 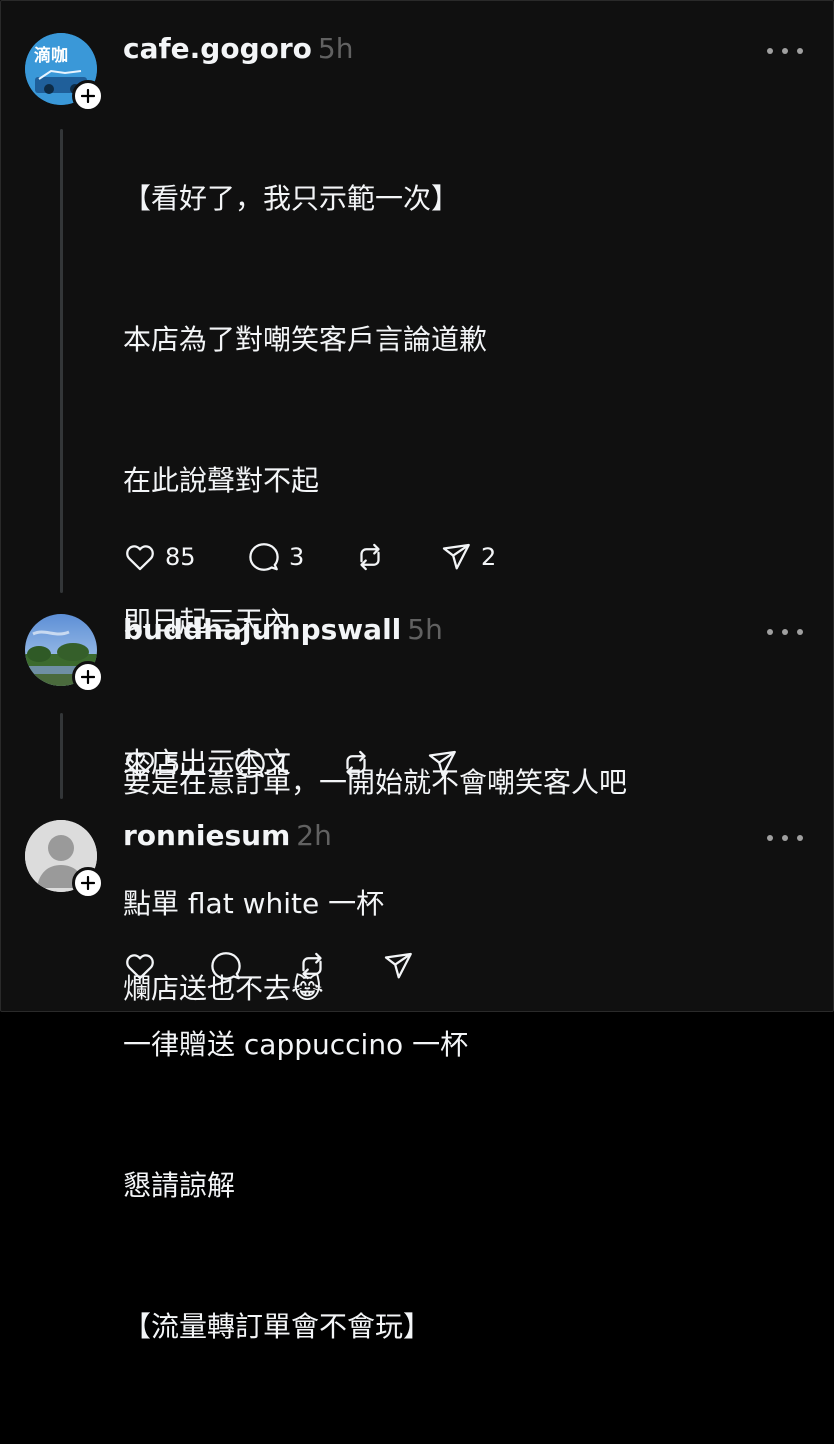 I want to click on share-button: 2, so click(x=467, y=557).